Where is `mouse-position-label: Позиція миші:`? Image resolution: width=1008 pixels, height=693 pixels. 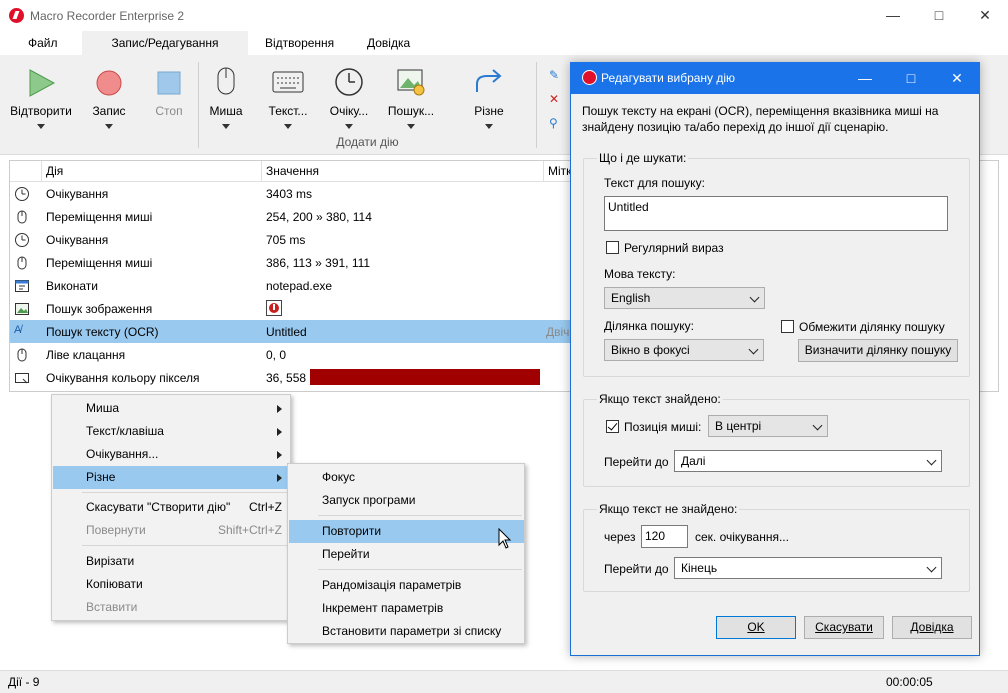
mouse-position-label: Позиція миші: is located at coordinates (663, 427).